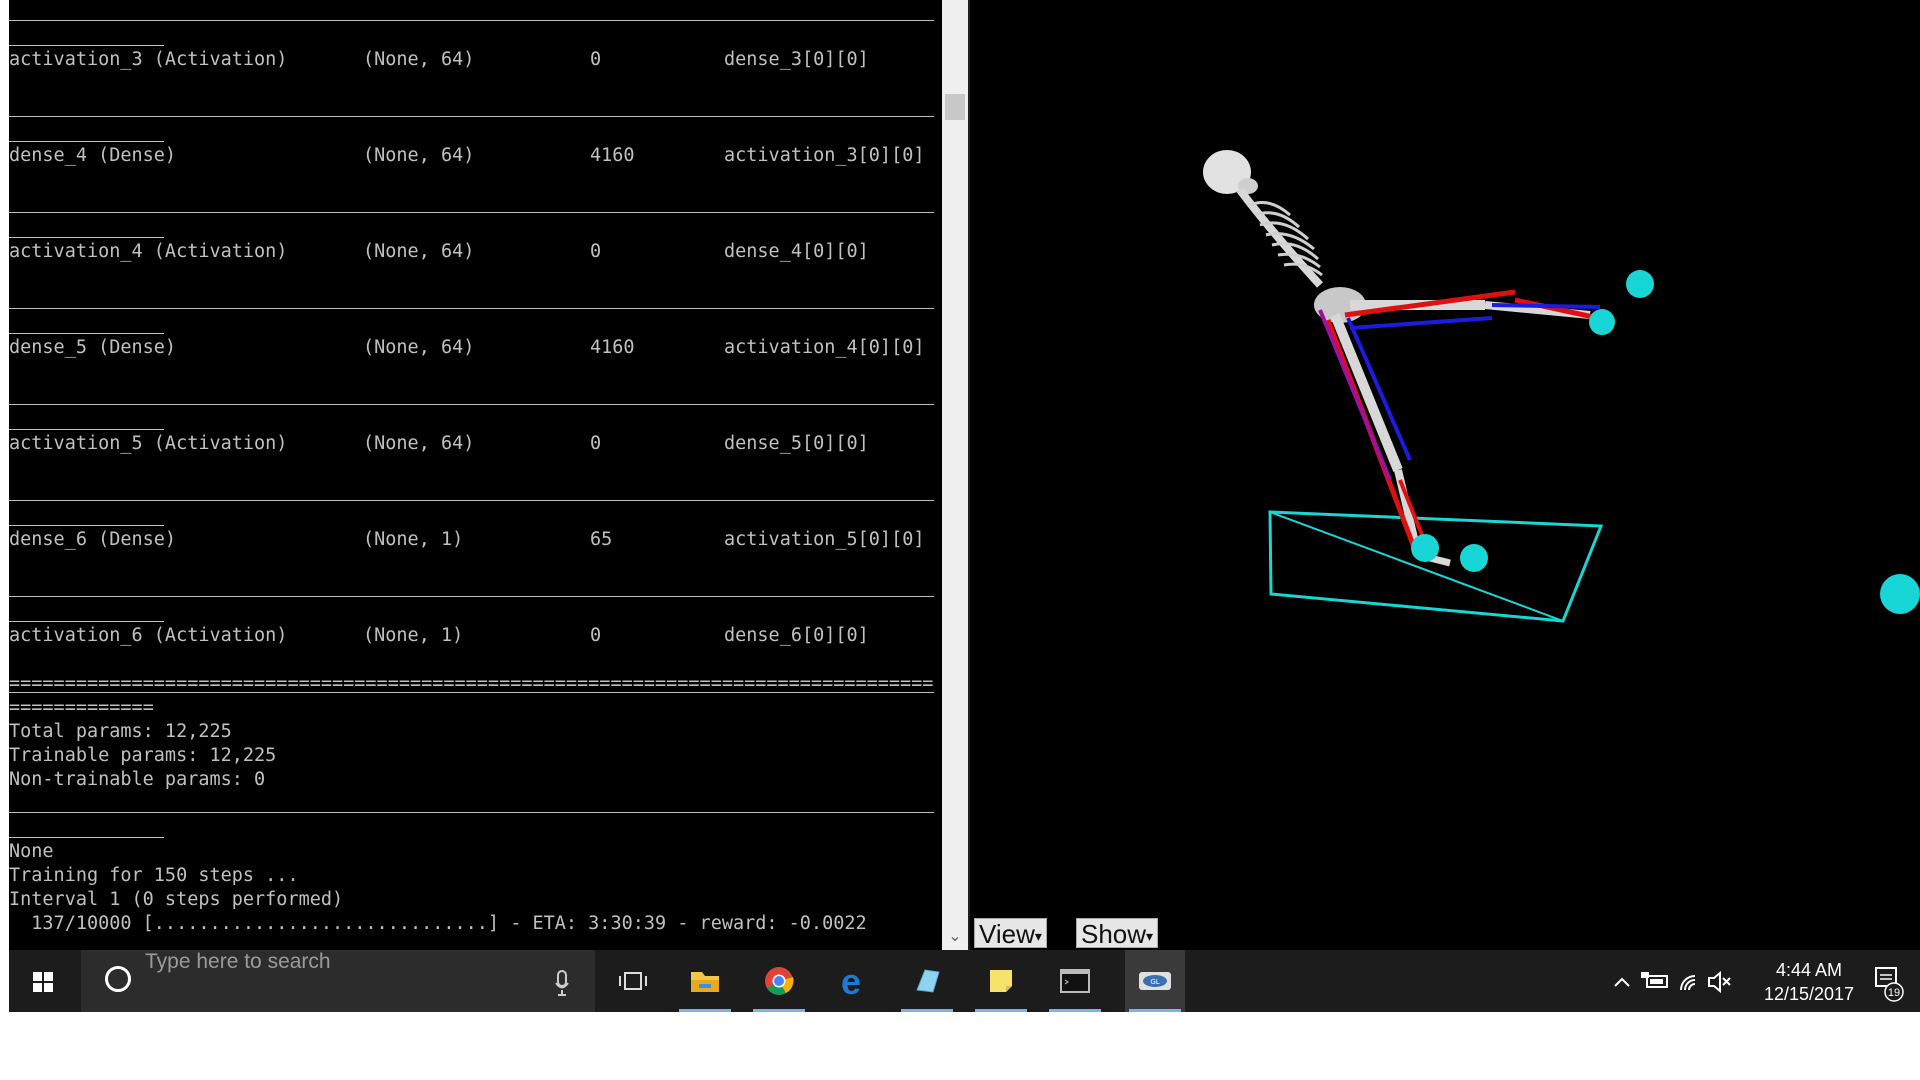 The width and height of the screenshot is (1920, 1080). What do you see at coordinates (955, 936) in the screenshot?
I see `scroll-down-arrow-icon: ⌄` at bounding box center [955, 936].